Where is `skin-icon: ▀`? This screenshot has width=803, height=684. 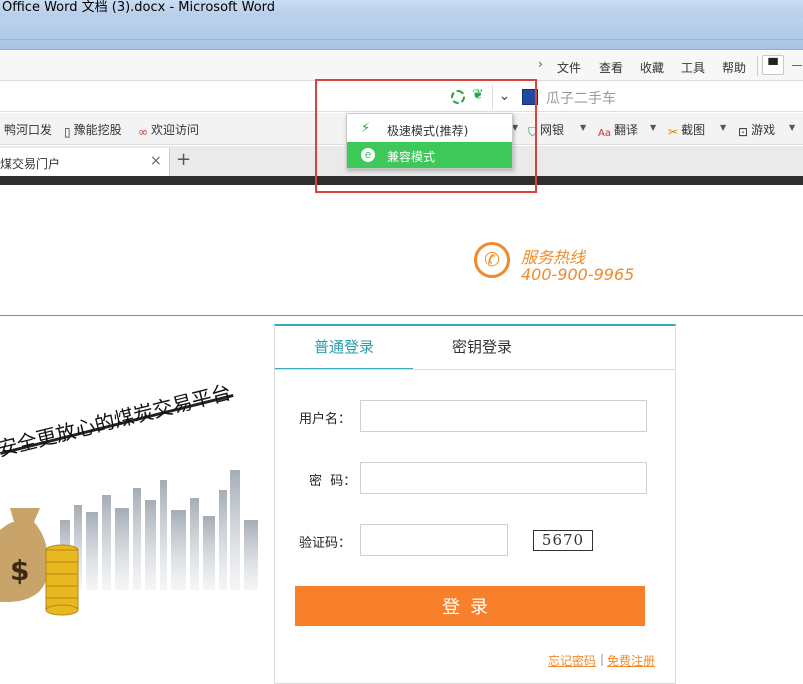
skin-icon: ▀ is located at coordinates (773, 65).